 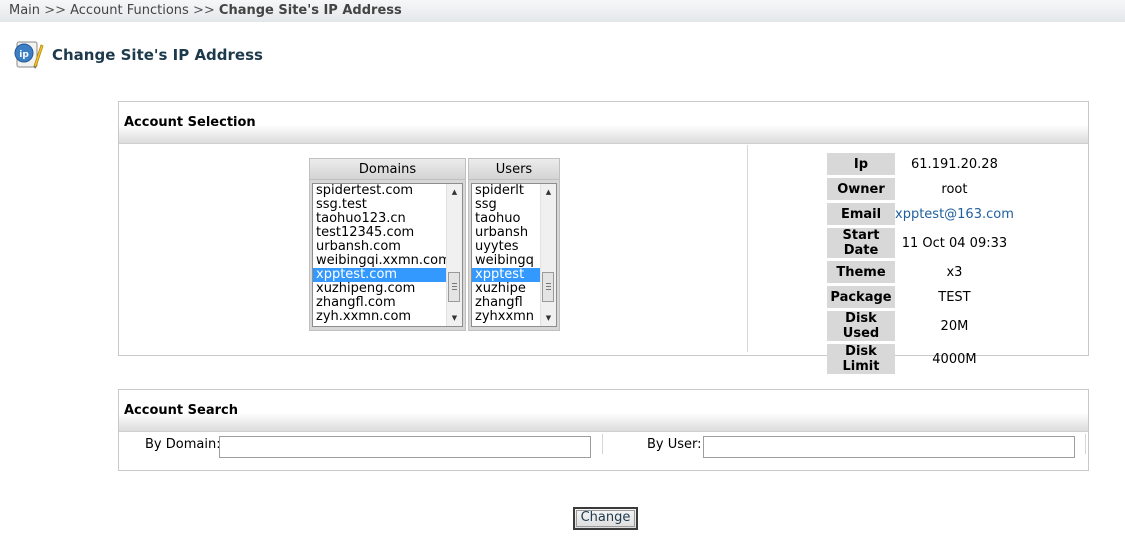 I want to click on svg-text: ip, so click(x=24, y=55).